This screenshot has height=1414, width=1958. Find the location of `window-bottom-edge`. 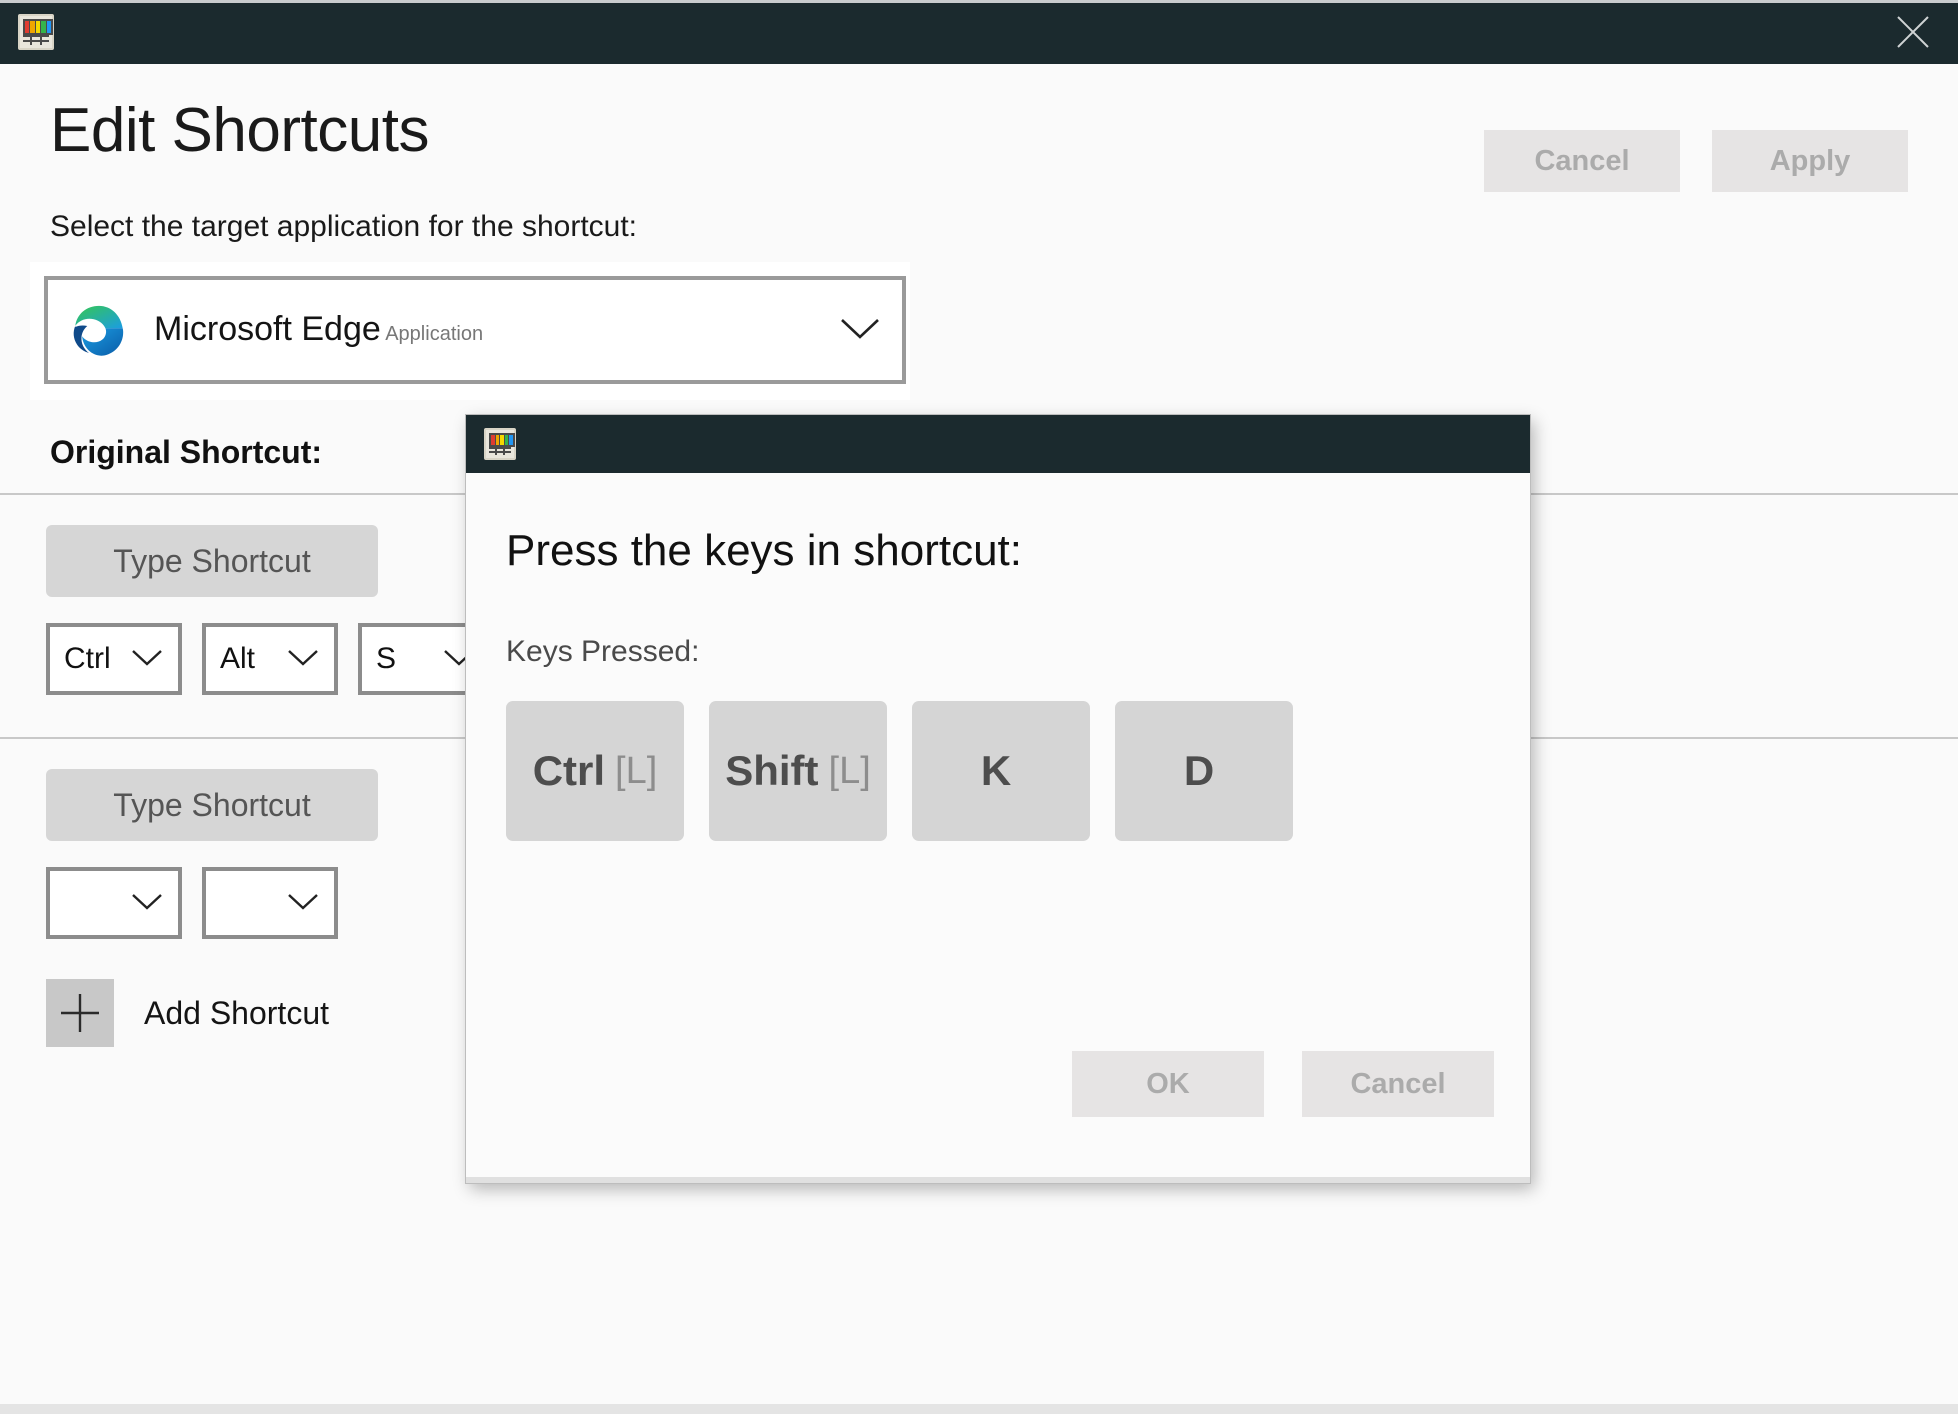

window-bottom-edge is located at coordinates (979, 1409).